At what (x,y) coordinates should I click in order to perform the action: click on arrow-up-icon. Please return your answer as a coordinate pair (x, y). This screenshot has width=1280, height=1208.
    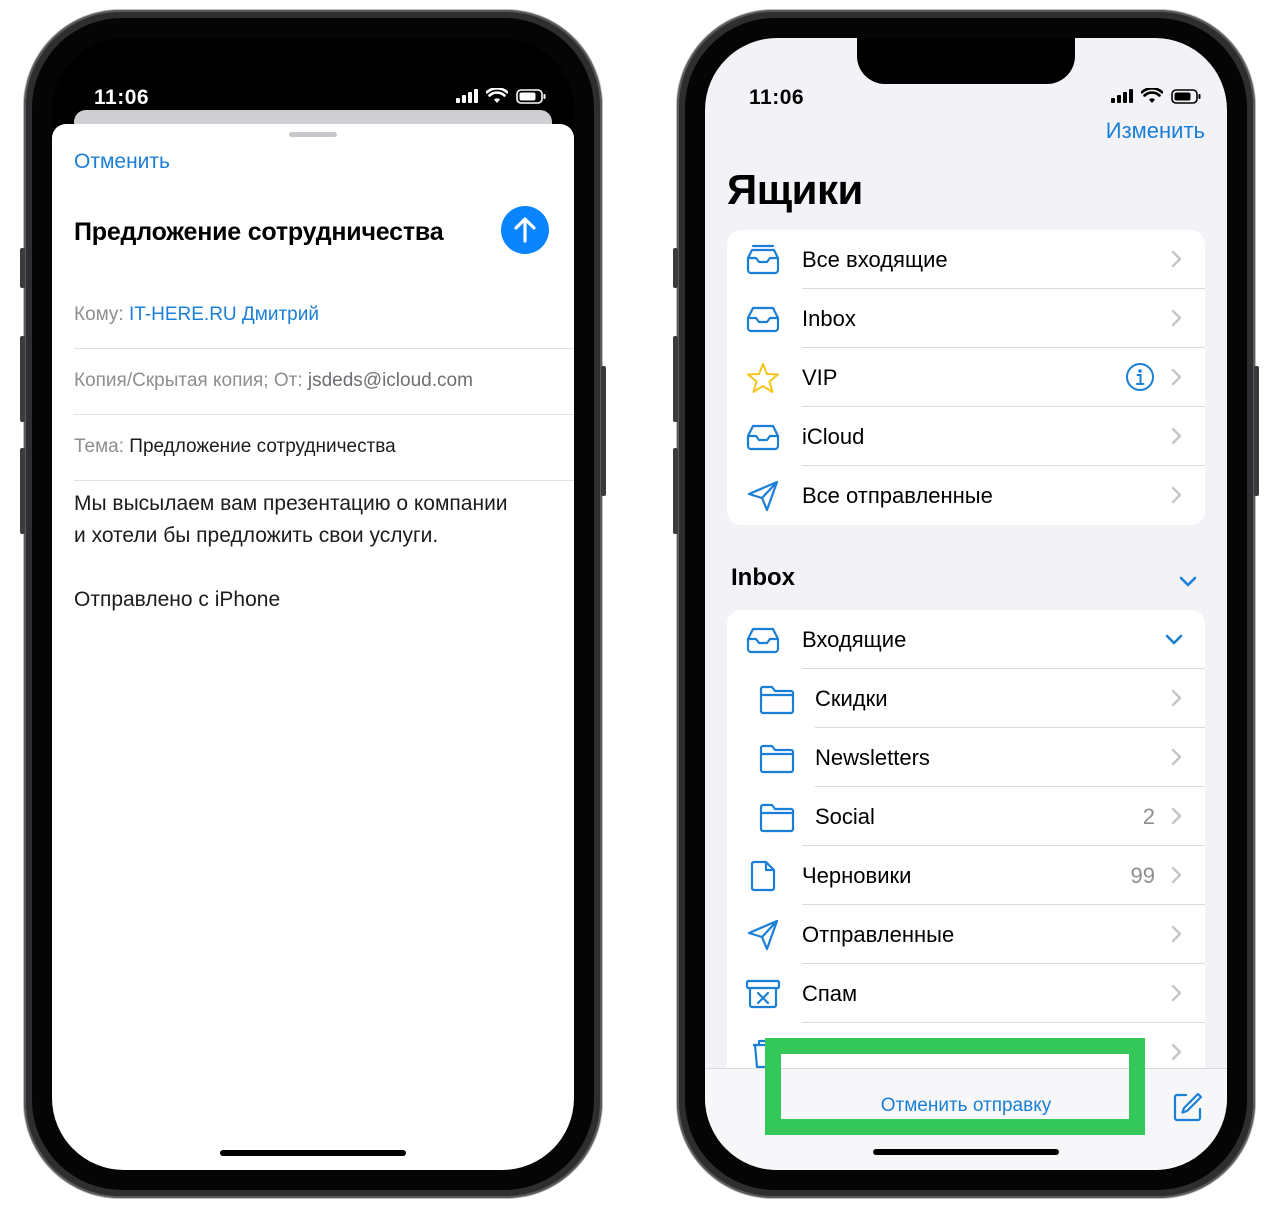
    Looking at the image, I should click on (525, 230).